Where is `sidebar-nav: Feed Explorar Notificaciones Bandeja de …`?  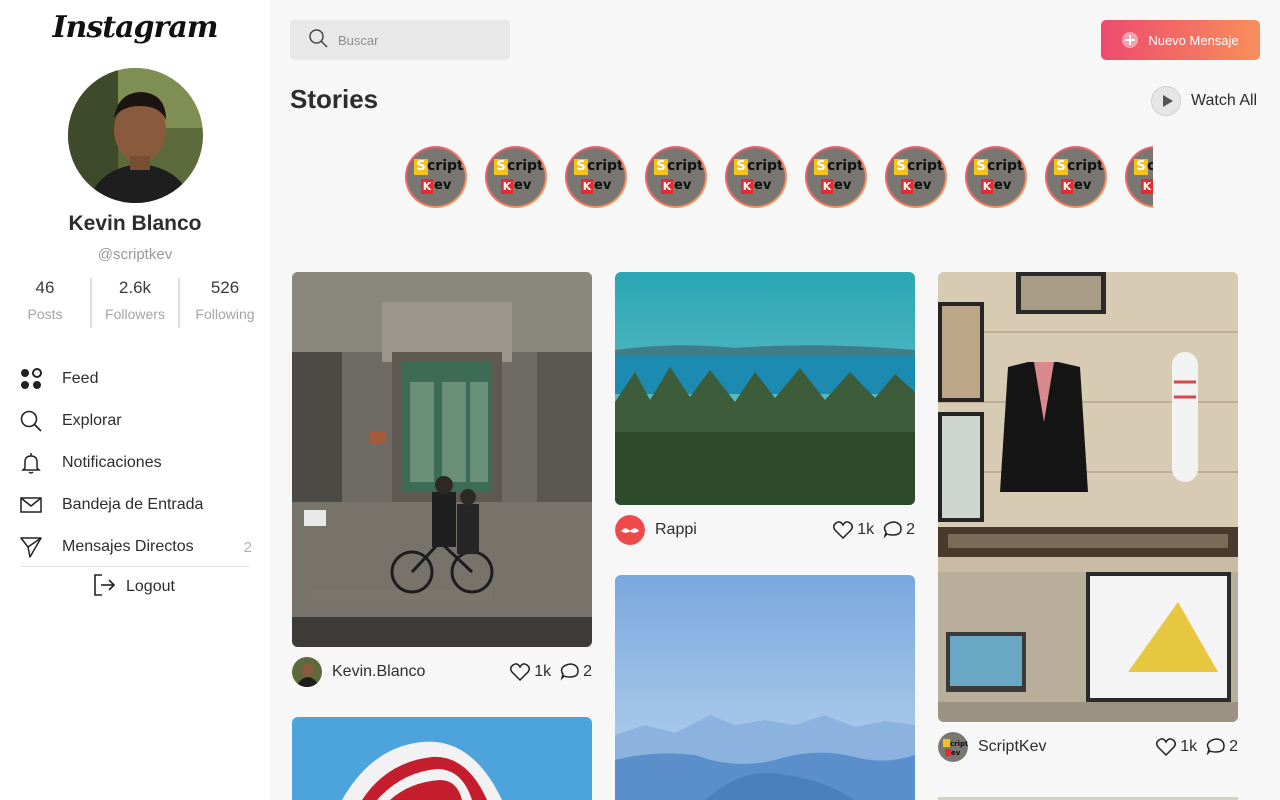
sidebar-nav: Feed Explorar Notificaciones Bandeja de … is located at coordinates (135, 463).